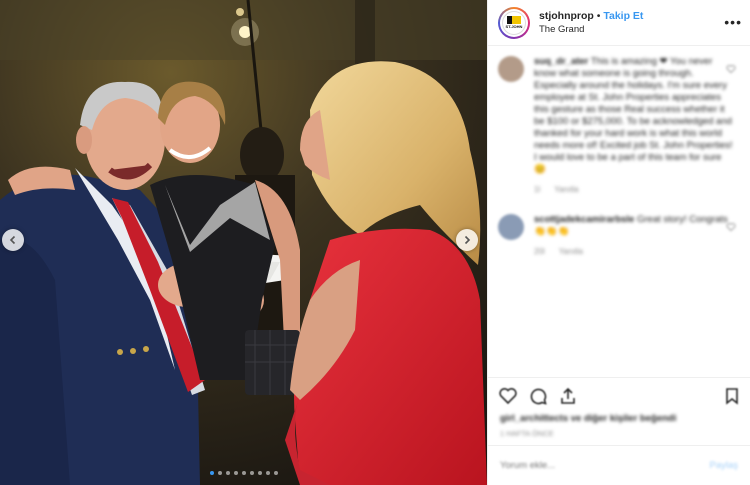  I want to click on logo-text: ST.JOHN, so click(514, 26).